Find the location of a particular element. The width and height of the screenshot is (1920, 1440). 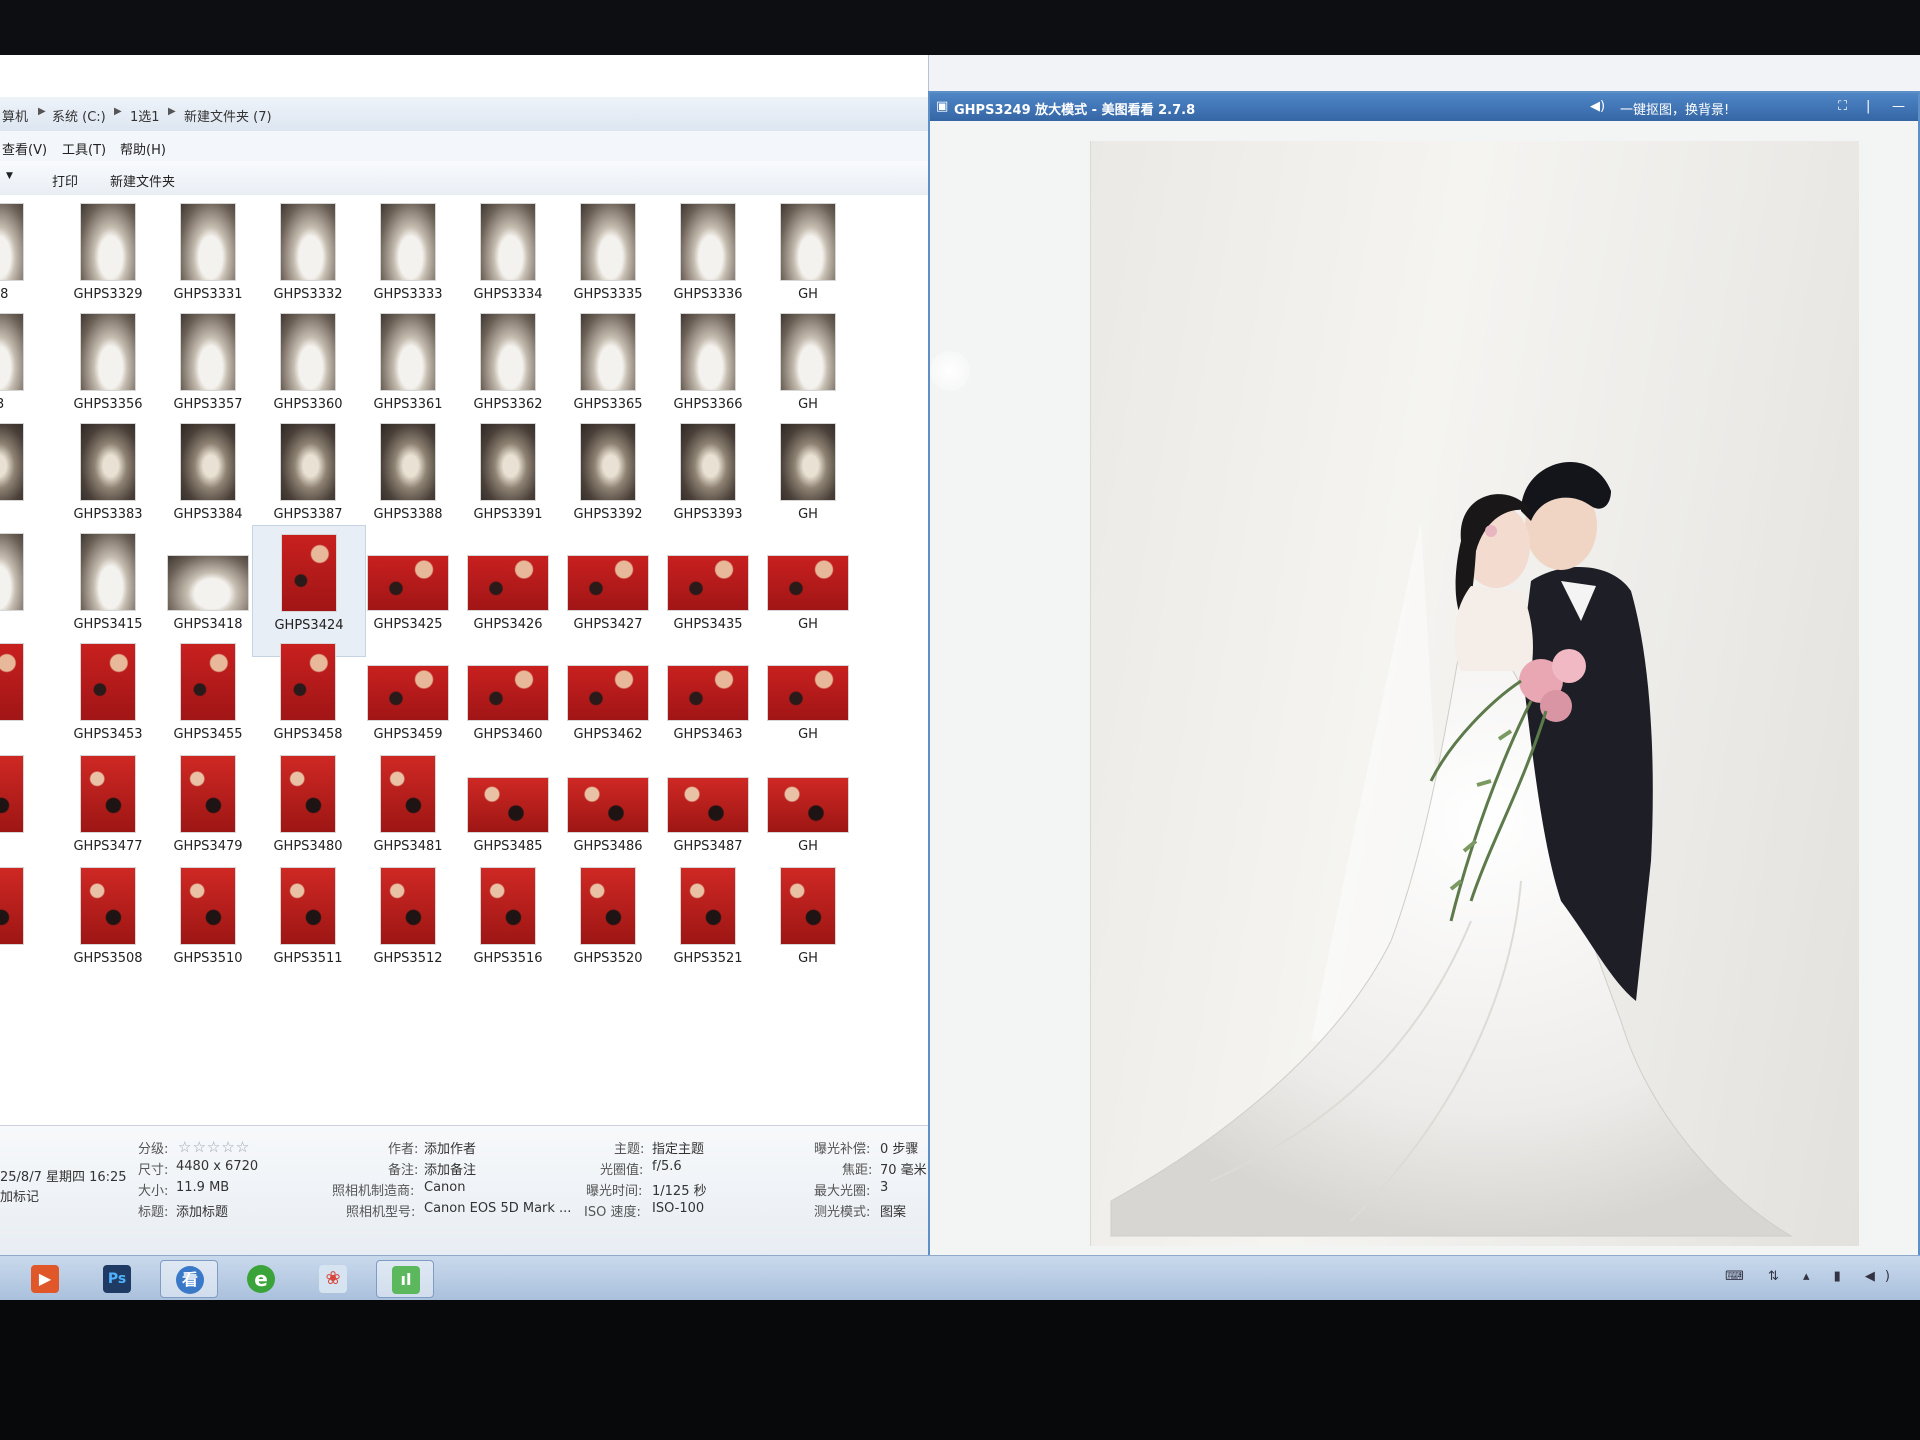

photoshop-icon: Ps is located at coordinates (117, 1279).